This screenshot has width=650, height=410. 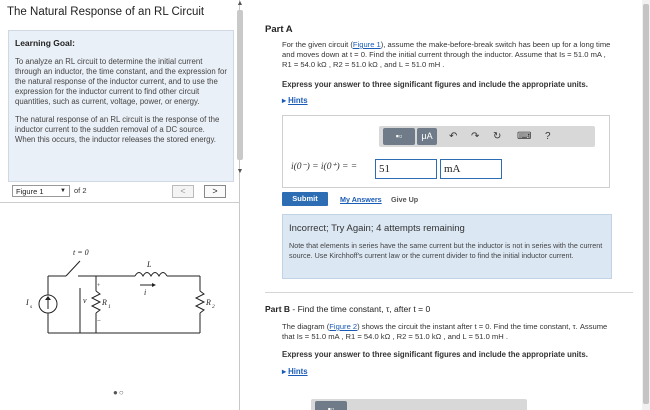 What do you see at coordinates (427, 136) in the screenshot?
I see `mu-a-units-icon: μA` at bounding box center [427, 136].